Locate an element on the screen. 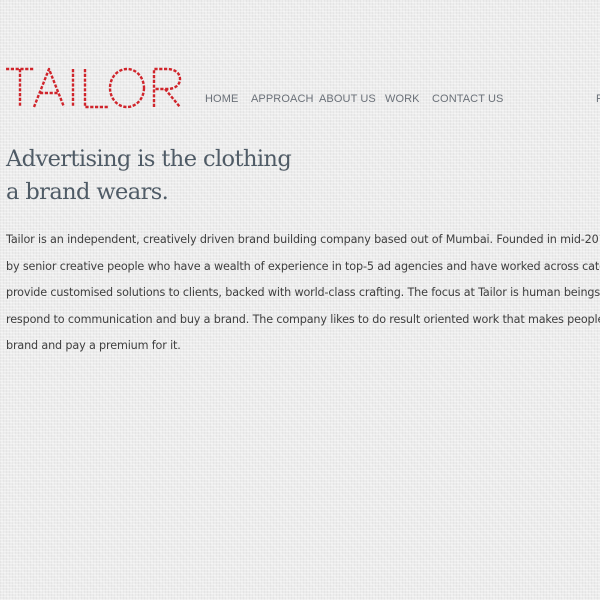  logo is located at coordinates (93, 87).